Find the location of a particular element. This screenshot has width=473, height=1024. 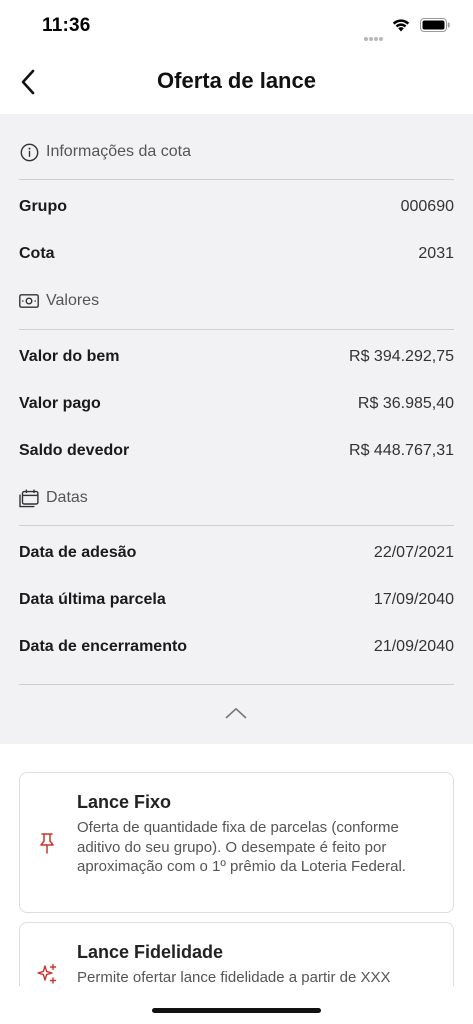

info-row-saldo-devedor: Saldo devedor R$ 448.767,31 is located at coordinates (236, 451).